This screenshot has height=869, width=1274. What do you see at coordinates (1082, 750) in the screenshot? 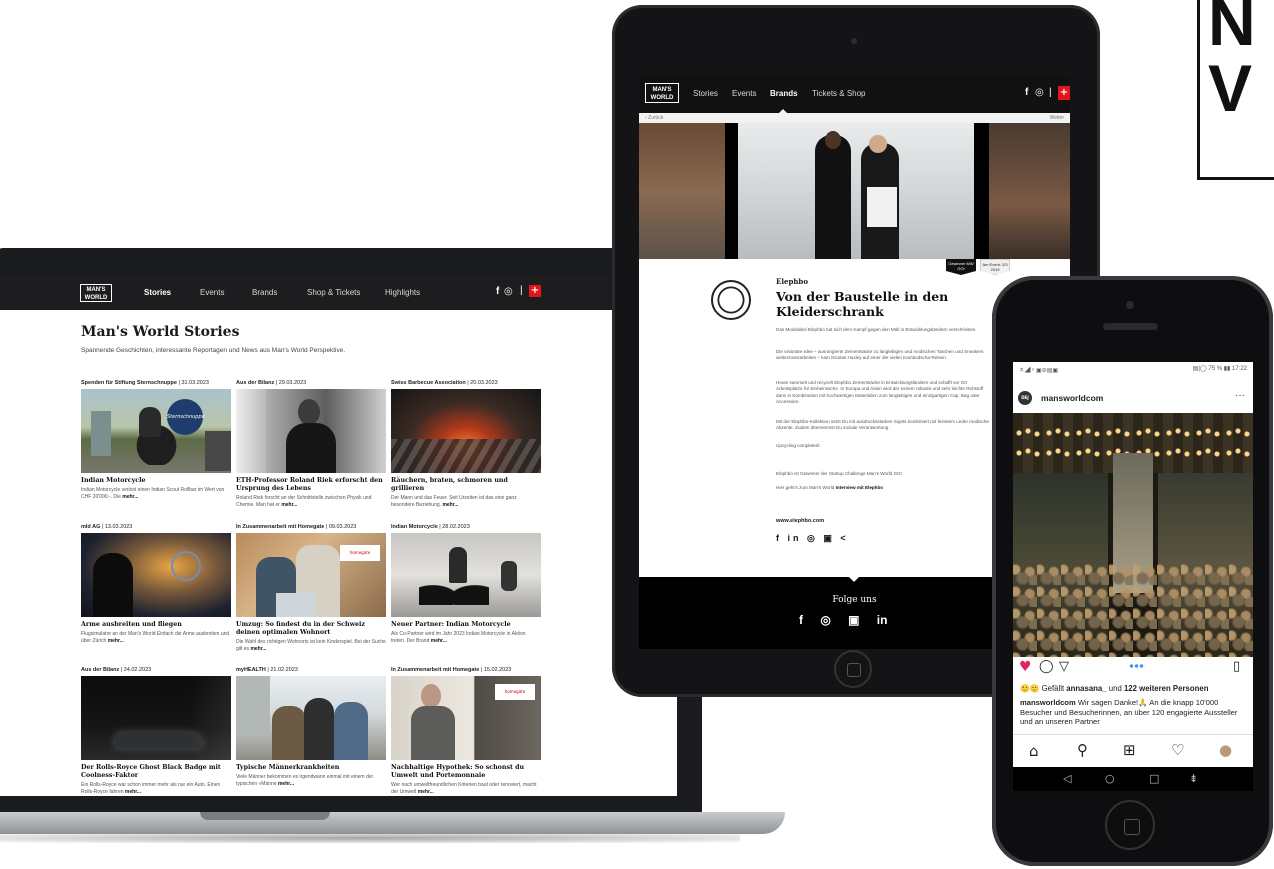
I see `search-tab-icon: ⚲` at bounding box center [1082, 750].